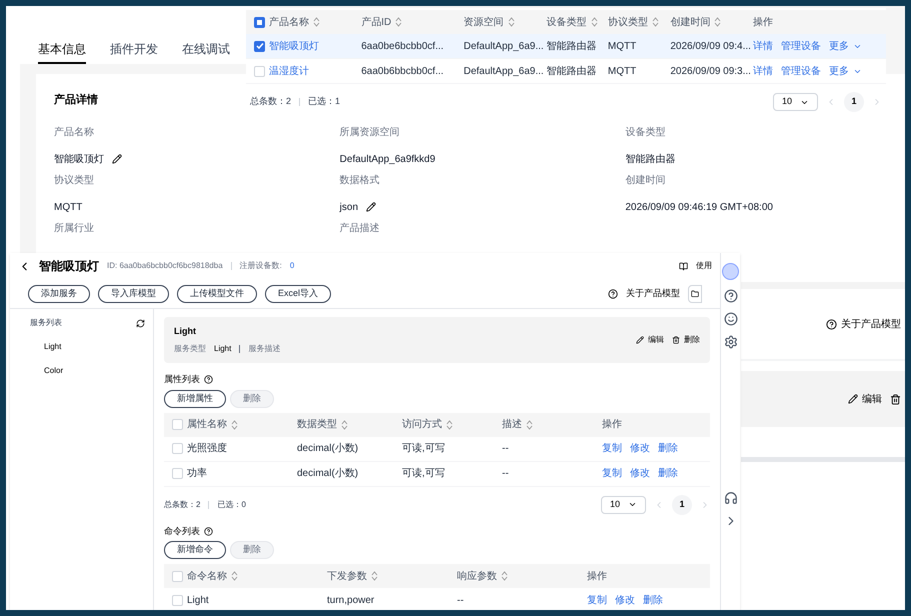 This screenshot has height=616, width=911. What do you see at coordinates (197, 473) in the screenshot?
I see `table-cell-text: 功率` at bounding box center [197, 473].